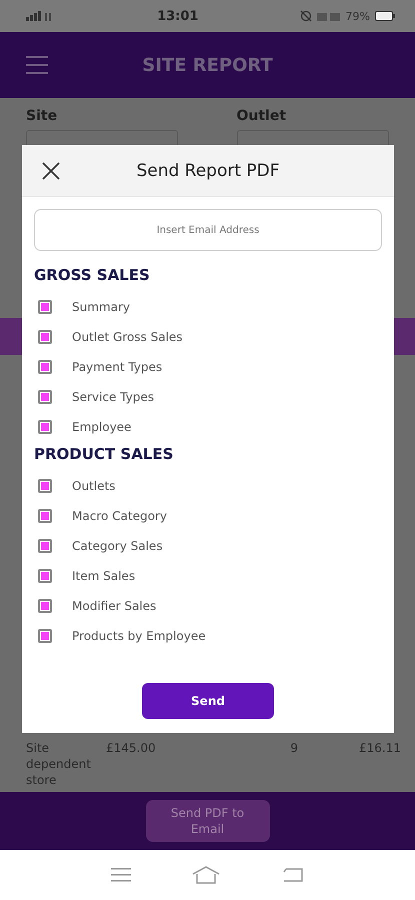  Describe the element at coordinates (59, 764) in the screenshot. I see `table-cell-text: Site dependent store` at that location.